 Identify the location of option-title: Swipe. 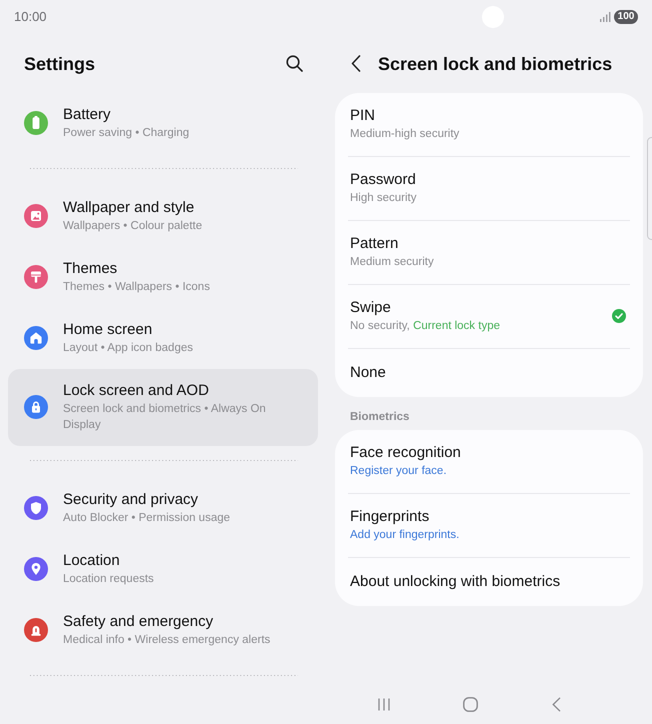
(371, 308).